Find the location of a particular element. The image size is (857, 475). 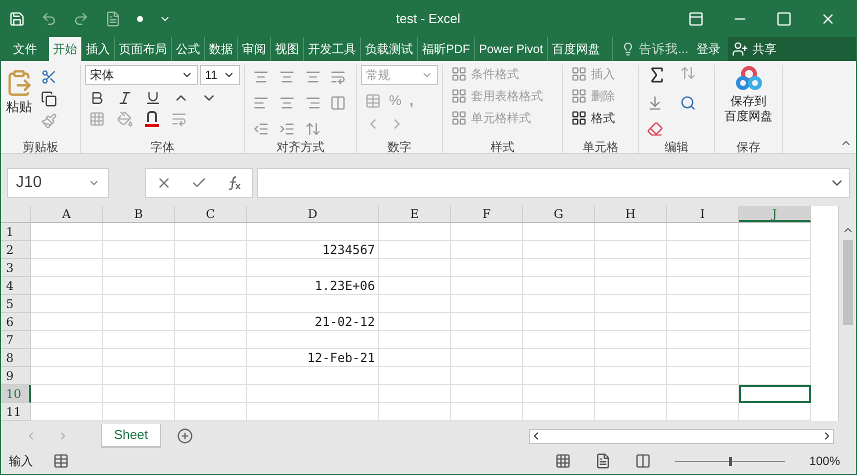

name-box: J10 is located at coordinates (58, 183).